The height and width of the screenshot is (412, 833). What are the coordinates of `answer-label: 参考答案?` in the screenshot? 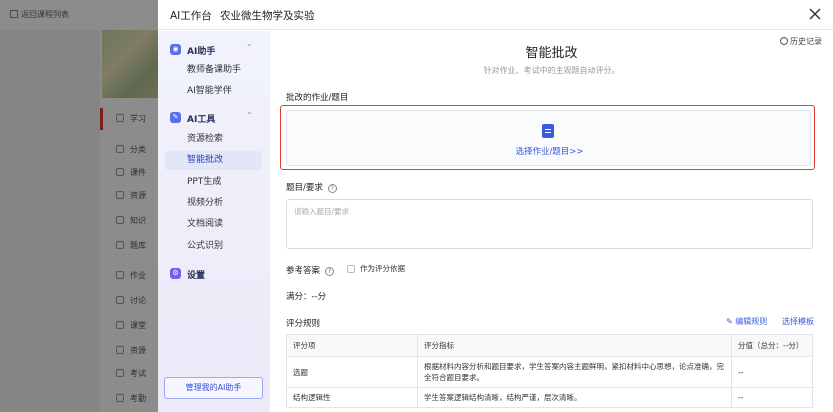 It's located at (310, 270).